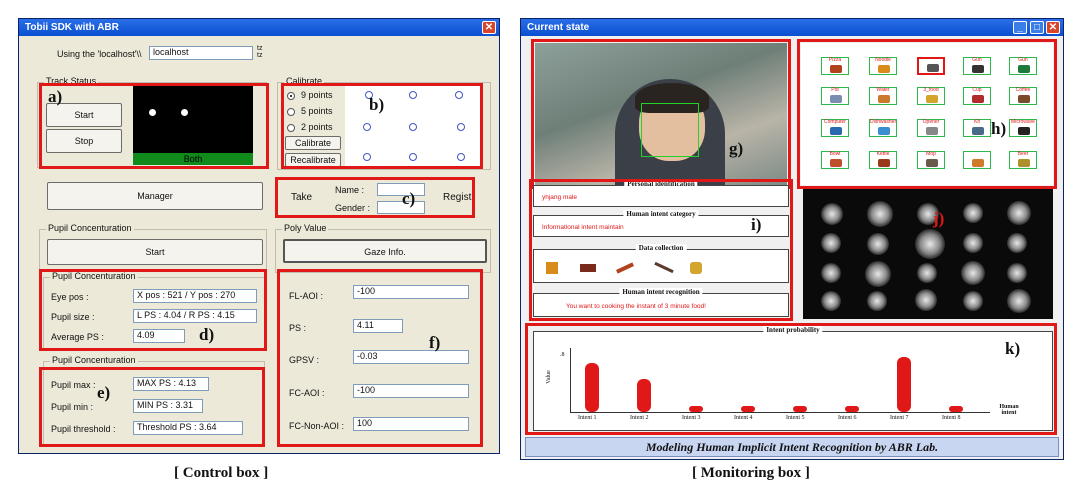 The image size is (1077, 495). I want to click on monitor-titlebar: Current state _ □ ✕, so click(792, 27).